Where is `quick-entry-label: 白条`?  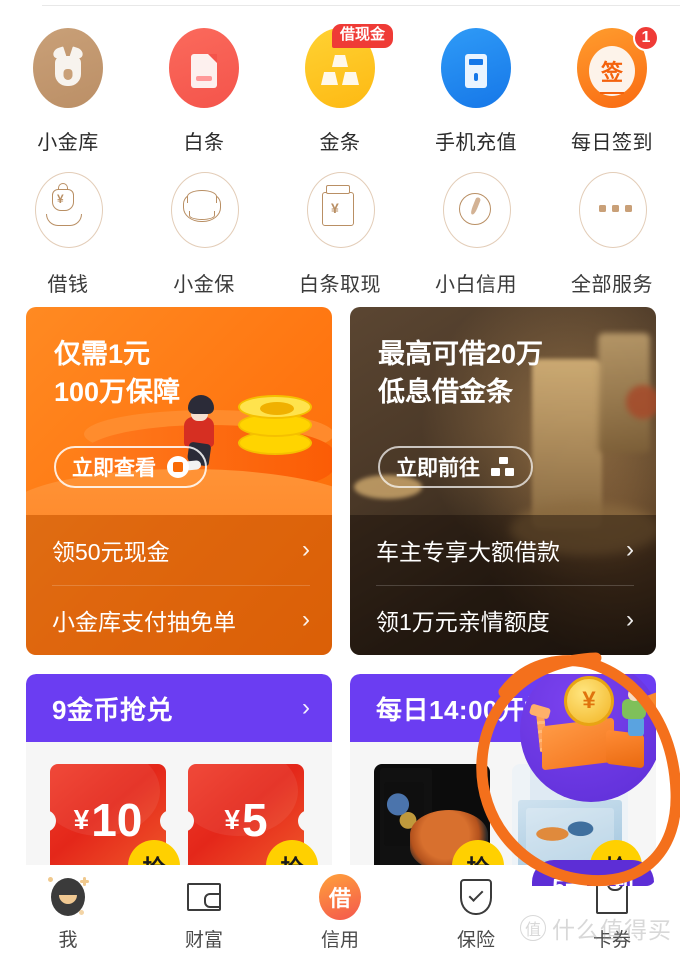
quick-entry-label: 白条 is located at coordinates (204, 143).